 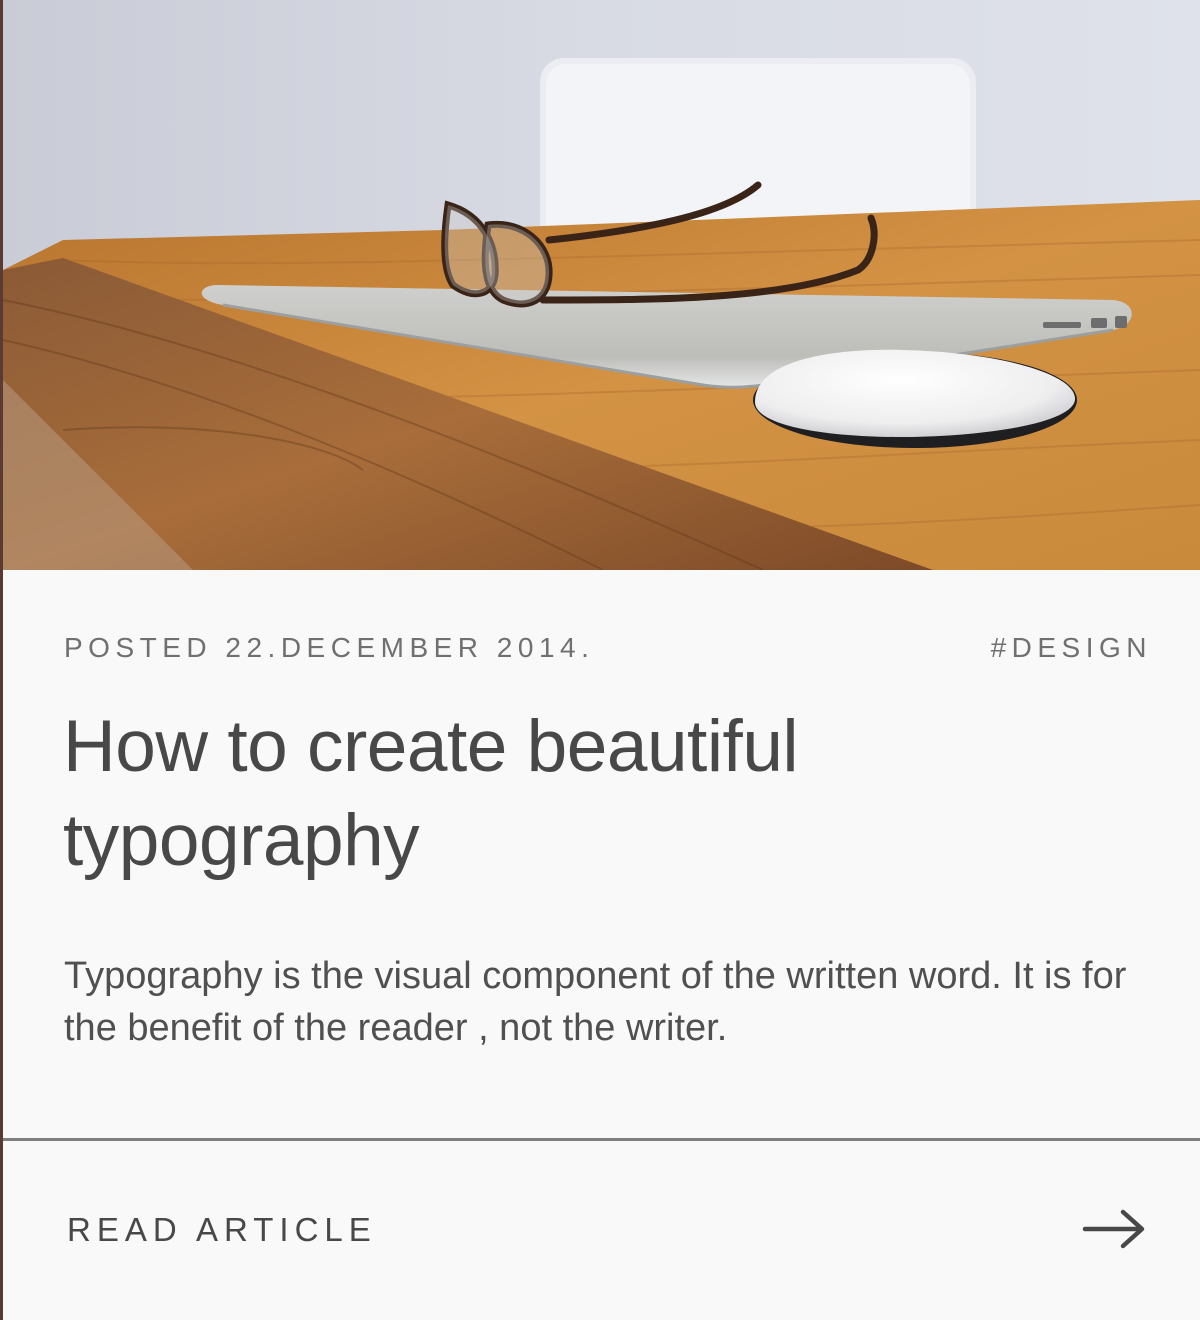 What do you see at coordinates (329, 647) in the screenshot?
I see `post-date: POSTED 22.DECEMBER 2014.` at bounding box center [329, 647].